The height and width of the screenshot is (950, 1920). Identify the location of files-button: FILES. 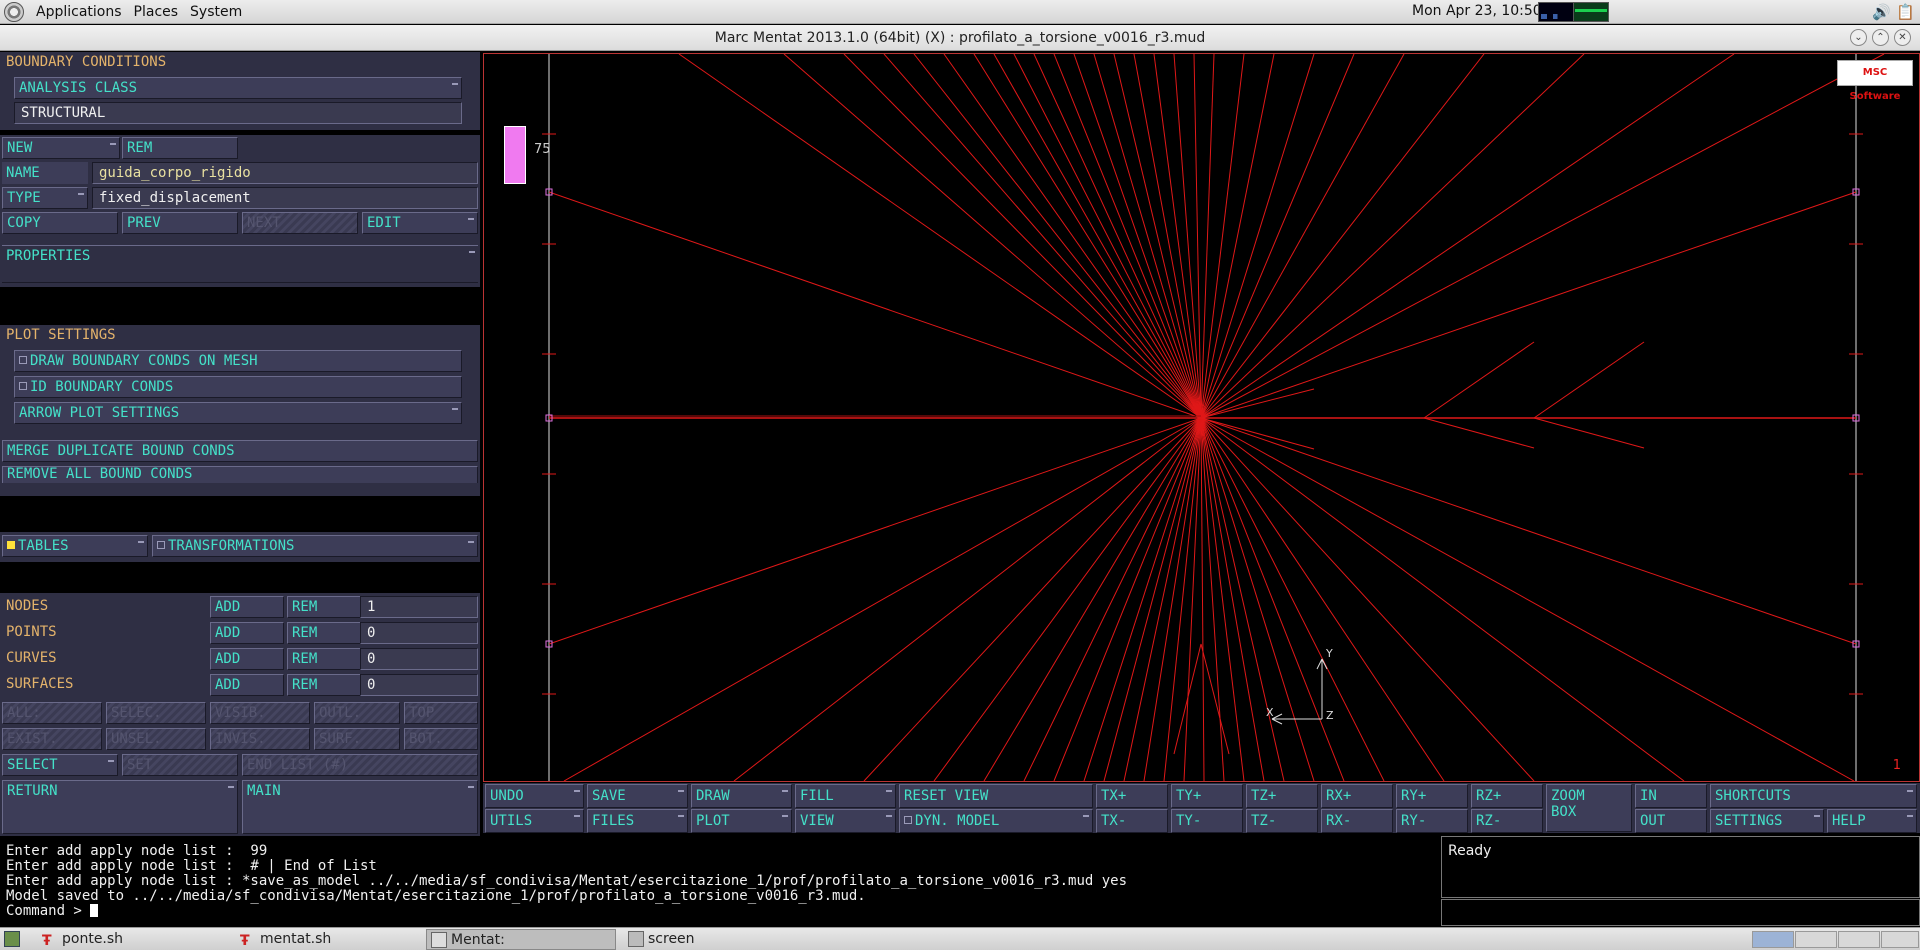
(637, 821).